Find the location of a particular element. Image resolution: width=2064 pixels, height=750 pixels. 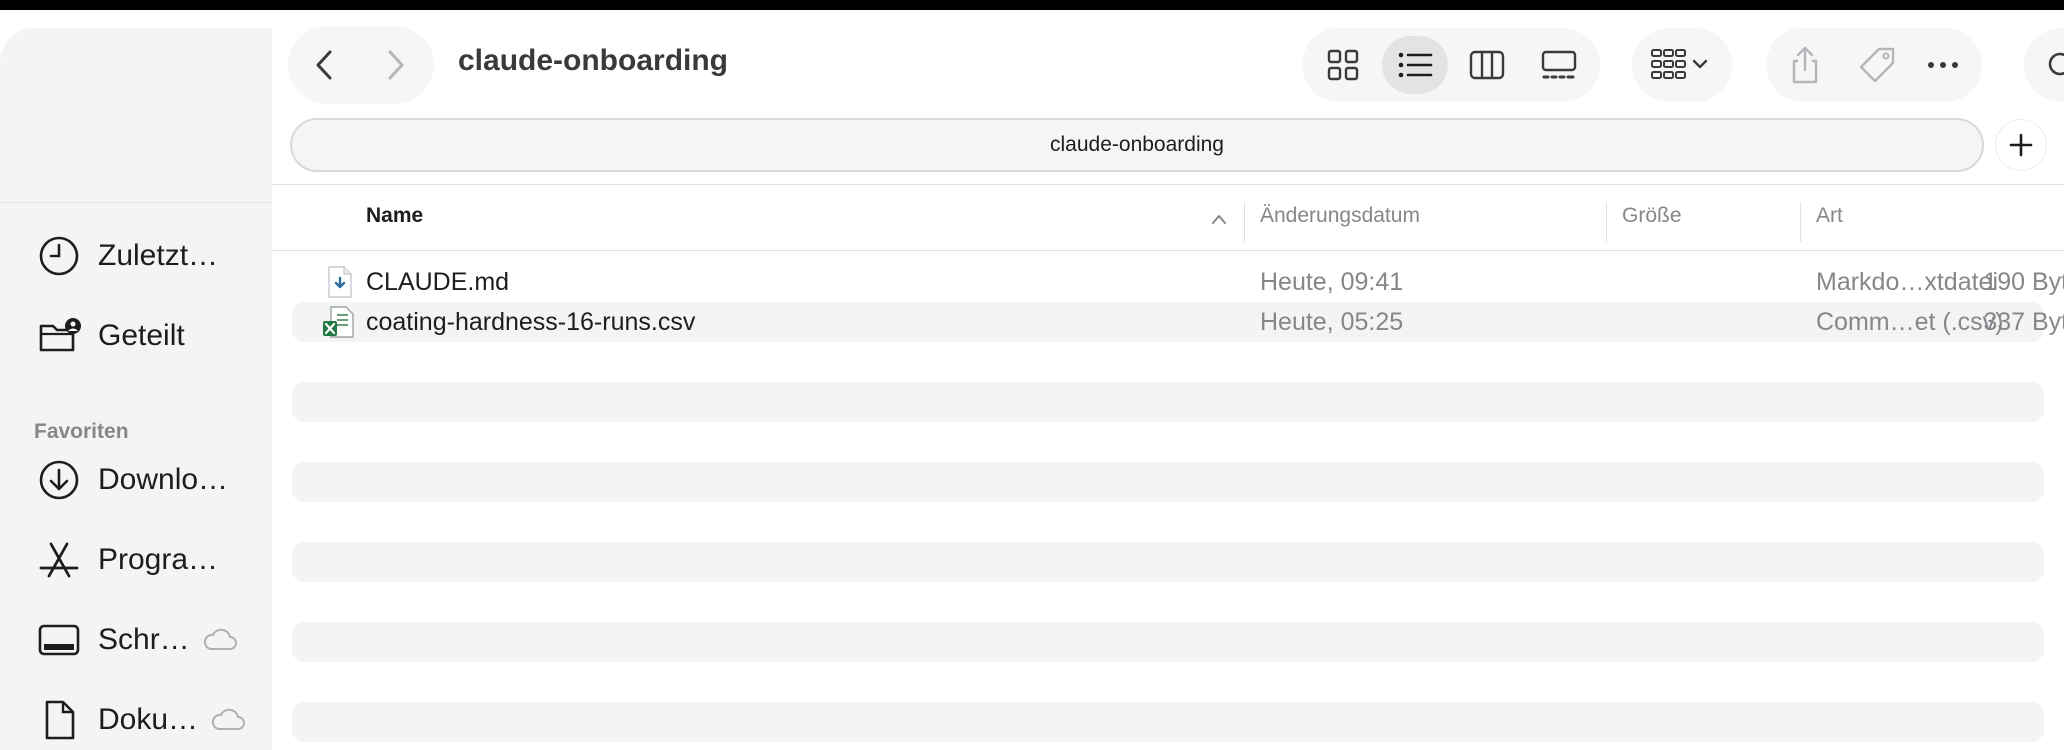

group-grid-icon is located at coordinates (1679, 64).